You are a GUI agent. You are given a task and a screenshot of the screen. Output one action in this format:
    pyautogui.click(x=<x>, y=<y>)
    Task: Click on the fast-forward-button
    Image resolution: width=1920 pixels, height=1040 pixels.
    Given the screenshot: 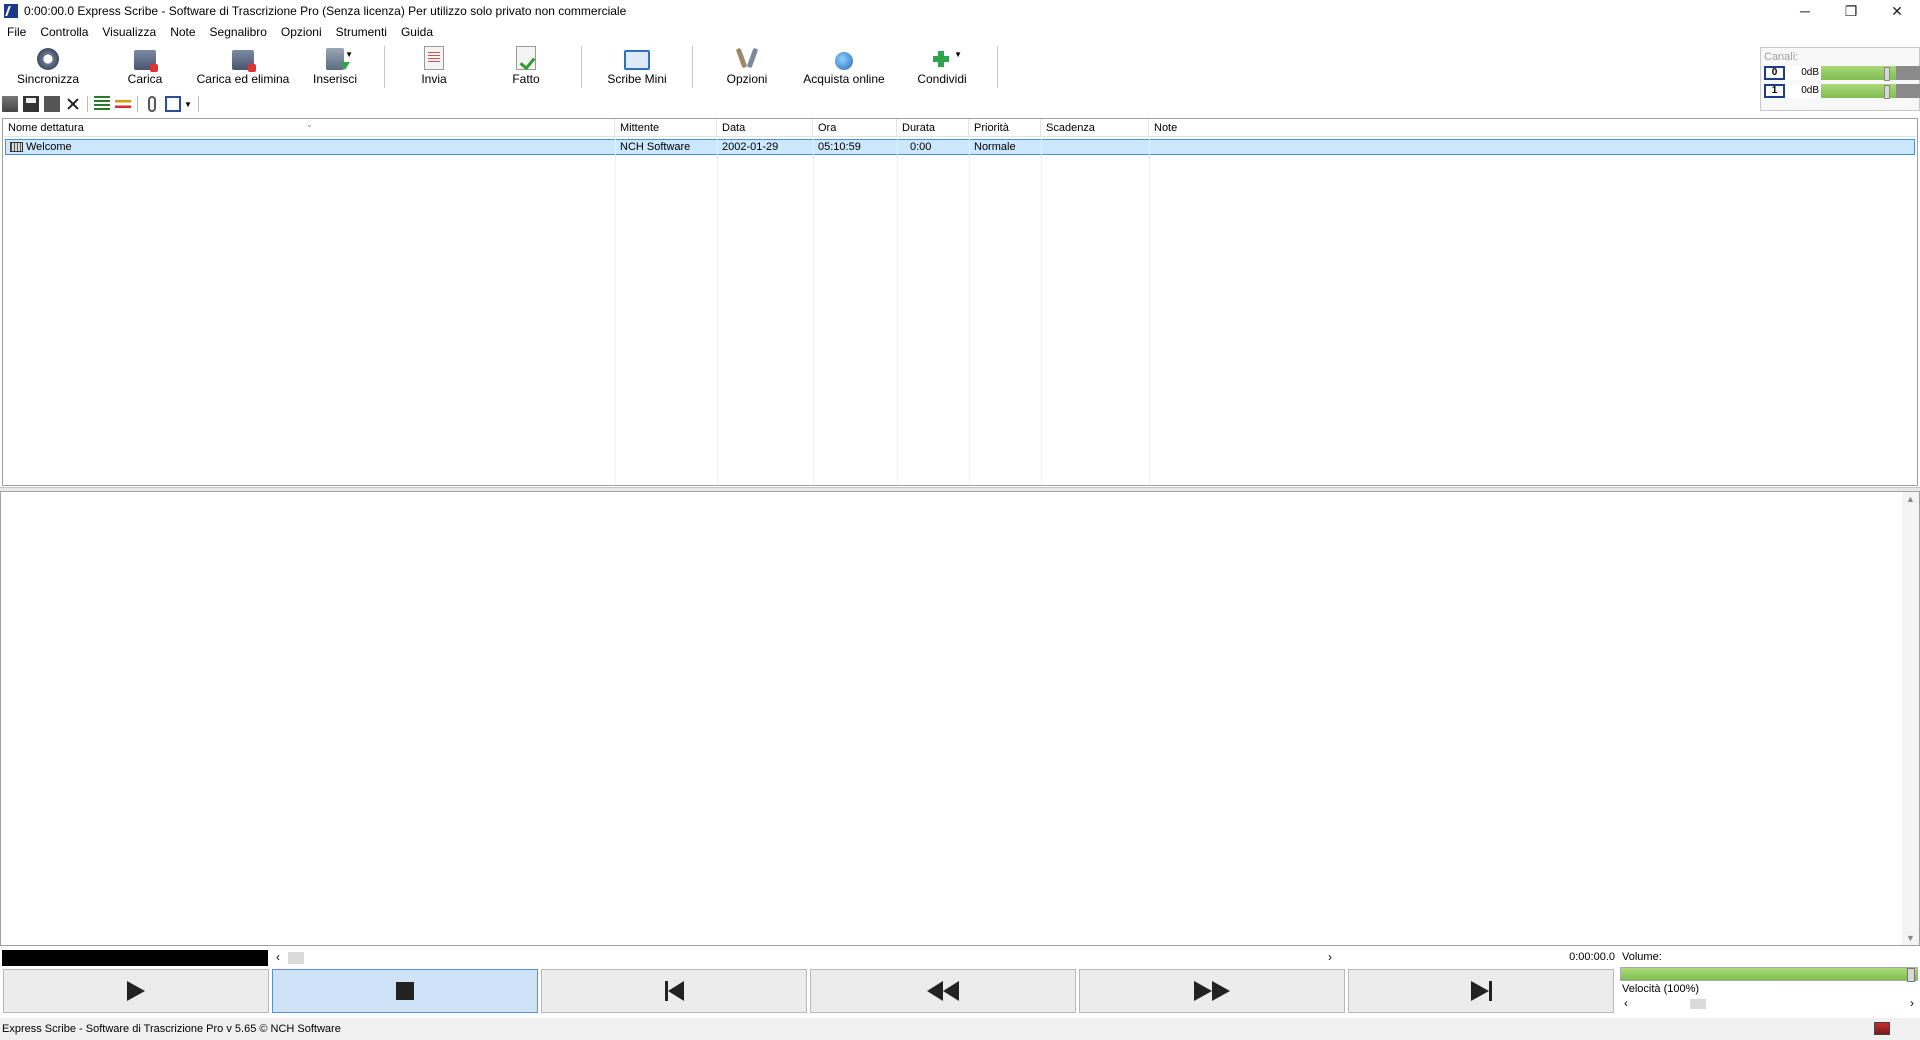 What is the action you would take?
    pyautogui.click(x=1212, y=991)
    